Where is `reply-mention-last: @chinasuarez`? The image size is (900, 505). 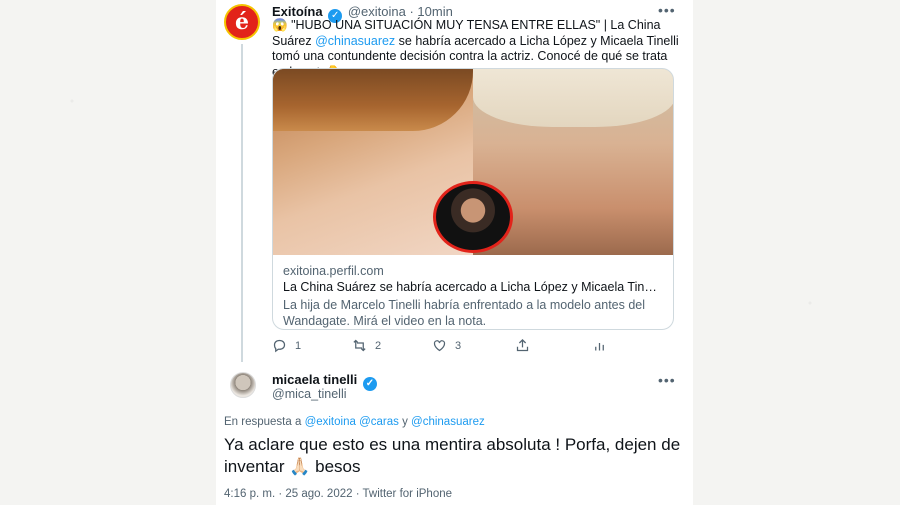
reply-mention-last: @chinasuarez is located at coordinates (448, 422).